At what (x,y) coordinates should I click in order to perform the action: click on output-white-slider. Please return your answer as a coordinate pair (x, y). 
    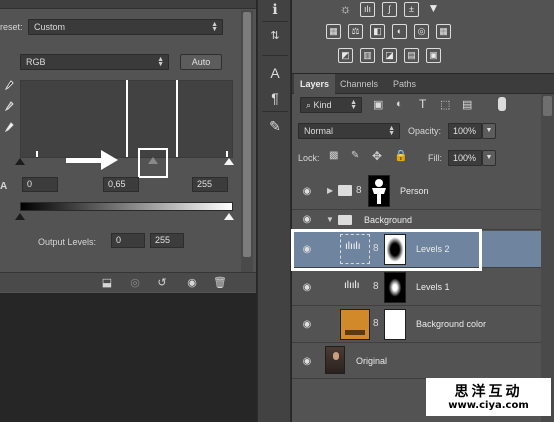
    Looking at the image, I should click on (229, 216).